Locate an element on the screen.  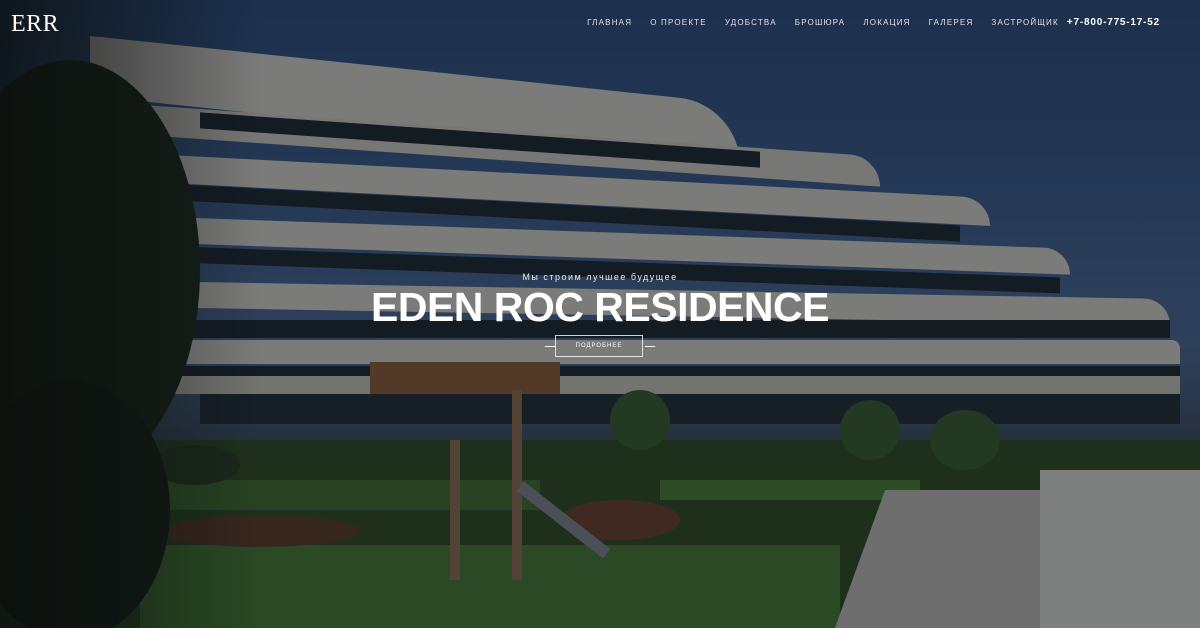
button-left-line is located at coordinates (550, 346).